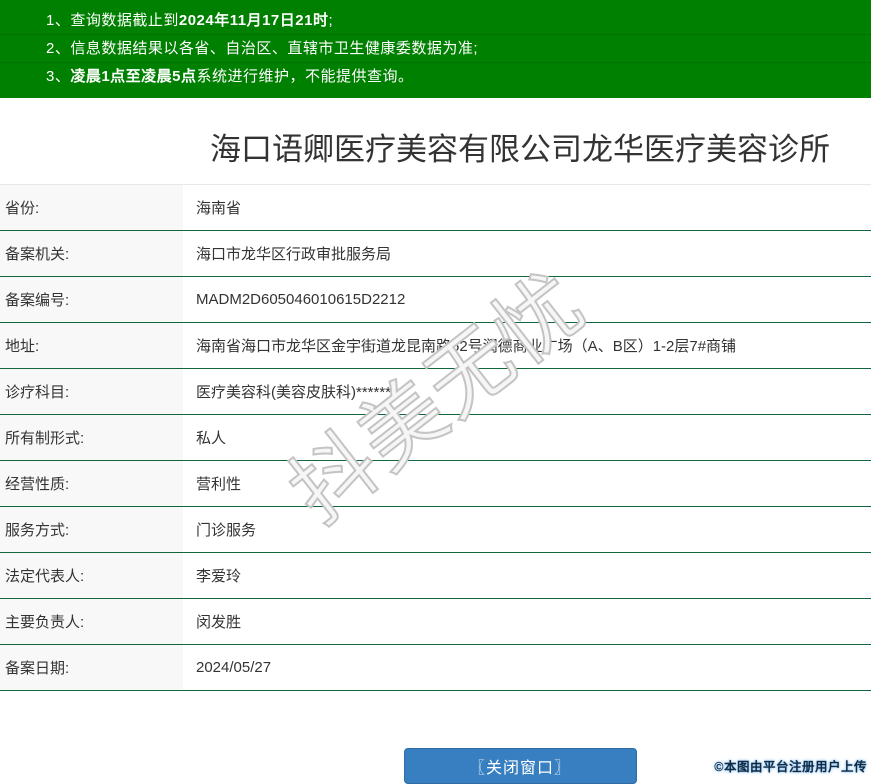 Image resolution: width=871 pixels, height=784 pixels. I want to click on row-value: 私人, so click(211, 438).